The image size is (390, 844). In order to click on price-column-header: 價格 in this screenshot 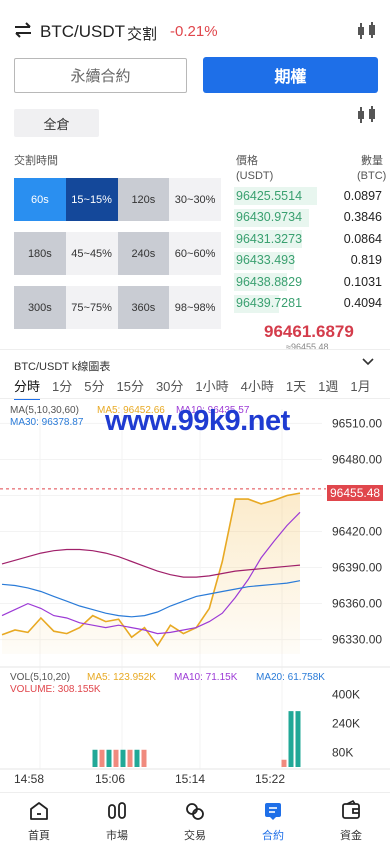, I will do `click(247, 161)`.